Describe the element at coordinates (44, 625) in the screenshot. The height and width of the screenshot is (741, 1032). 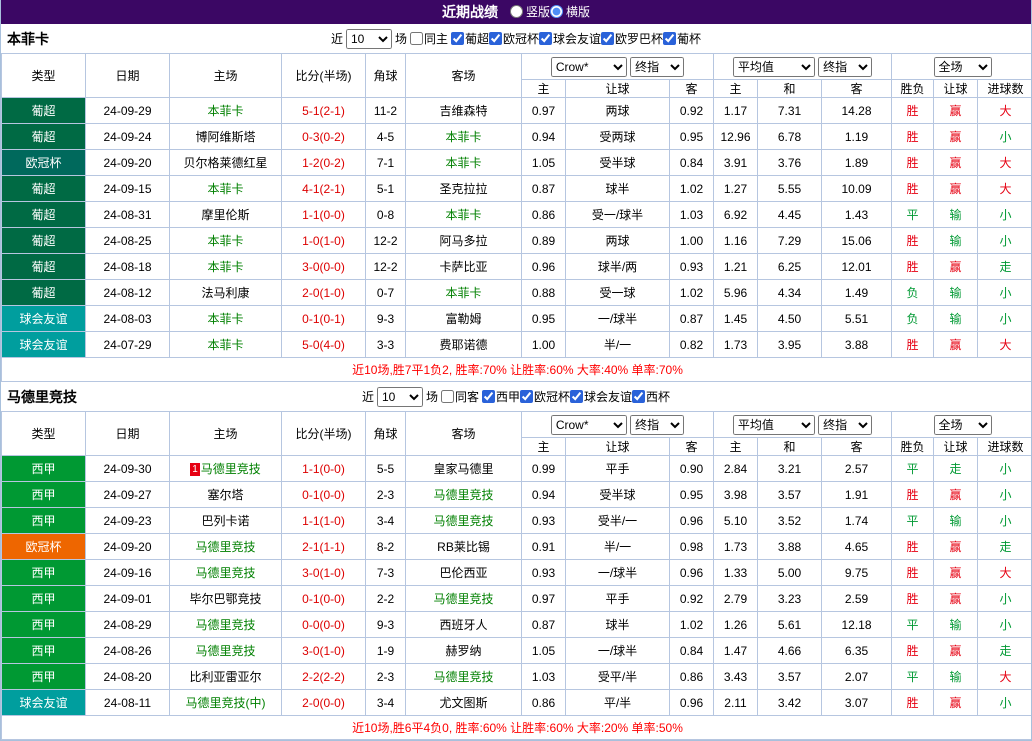
I see `league-type-cell: 西甲` at that location.